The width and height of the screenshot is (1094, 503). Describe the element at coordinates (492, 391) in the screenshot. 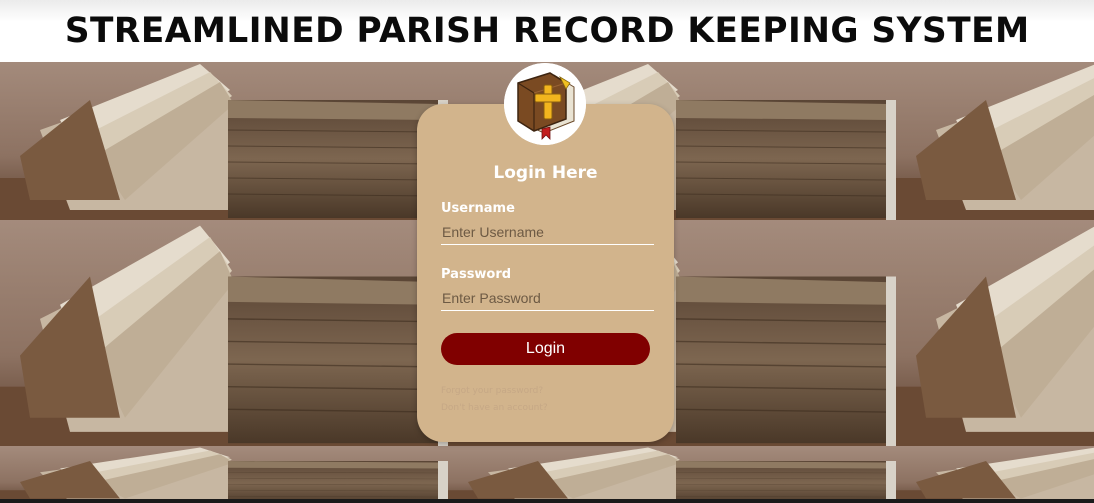

I see `forgot-password-link: Forgot your password?` at that location.